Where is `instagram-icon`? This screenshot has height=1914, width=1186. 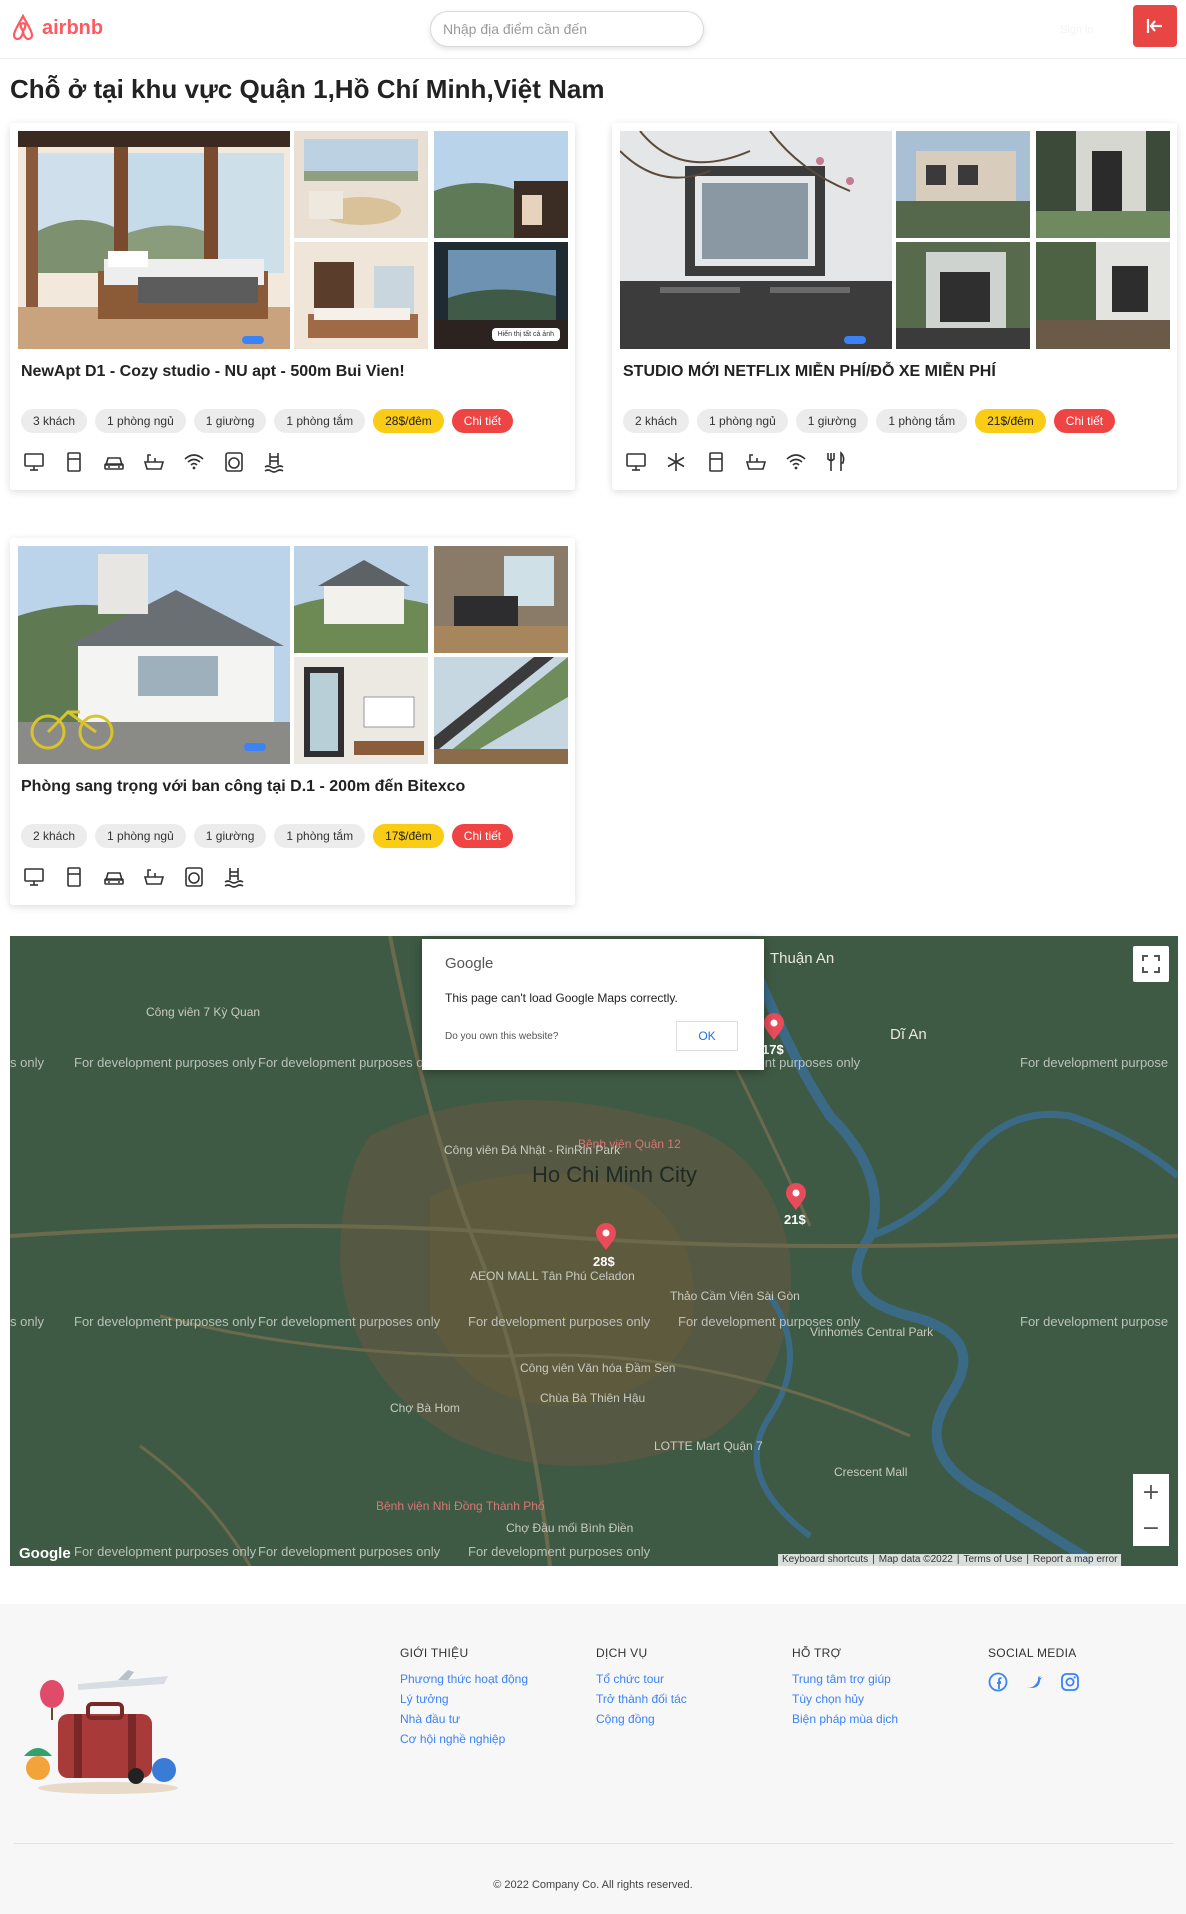 instagram-icon is located at coordinates (1070, 1682).